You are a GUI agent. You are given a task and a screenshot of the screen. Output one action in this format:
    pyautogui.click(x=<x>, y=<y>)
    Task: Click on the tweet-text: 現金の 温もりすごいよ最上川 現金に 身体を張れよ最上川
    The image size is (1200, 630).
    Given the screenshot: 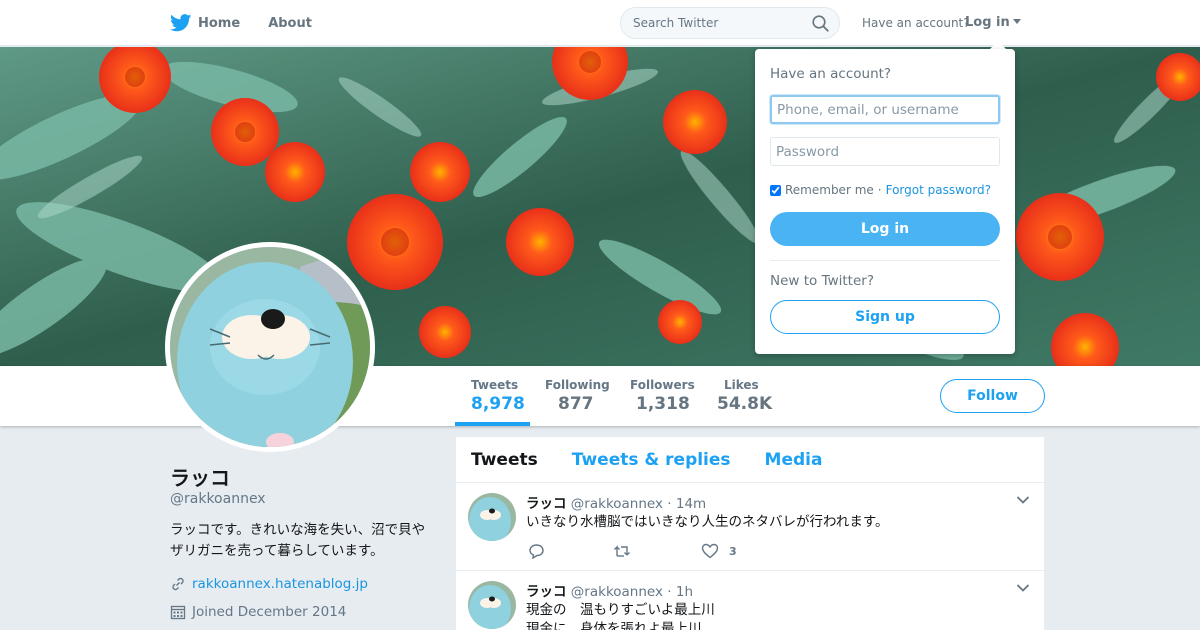 What is the action you would take?
    pyautogui.click(x=620, y=615)
    